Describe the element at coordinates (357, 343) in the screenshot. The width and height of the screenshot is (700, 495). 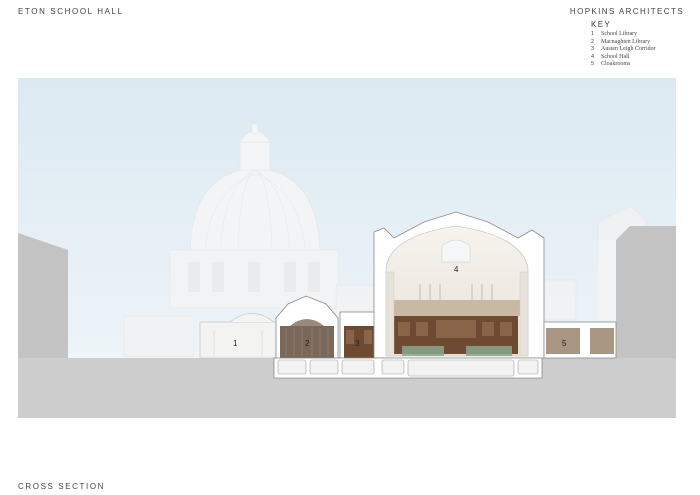
I see `section-label: 3` at that location.